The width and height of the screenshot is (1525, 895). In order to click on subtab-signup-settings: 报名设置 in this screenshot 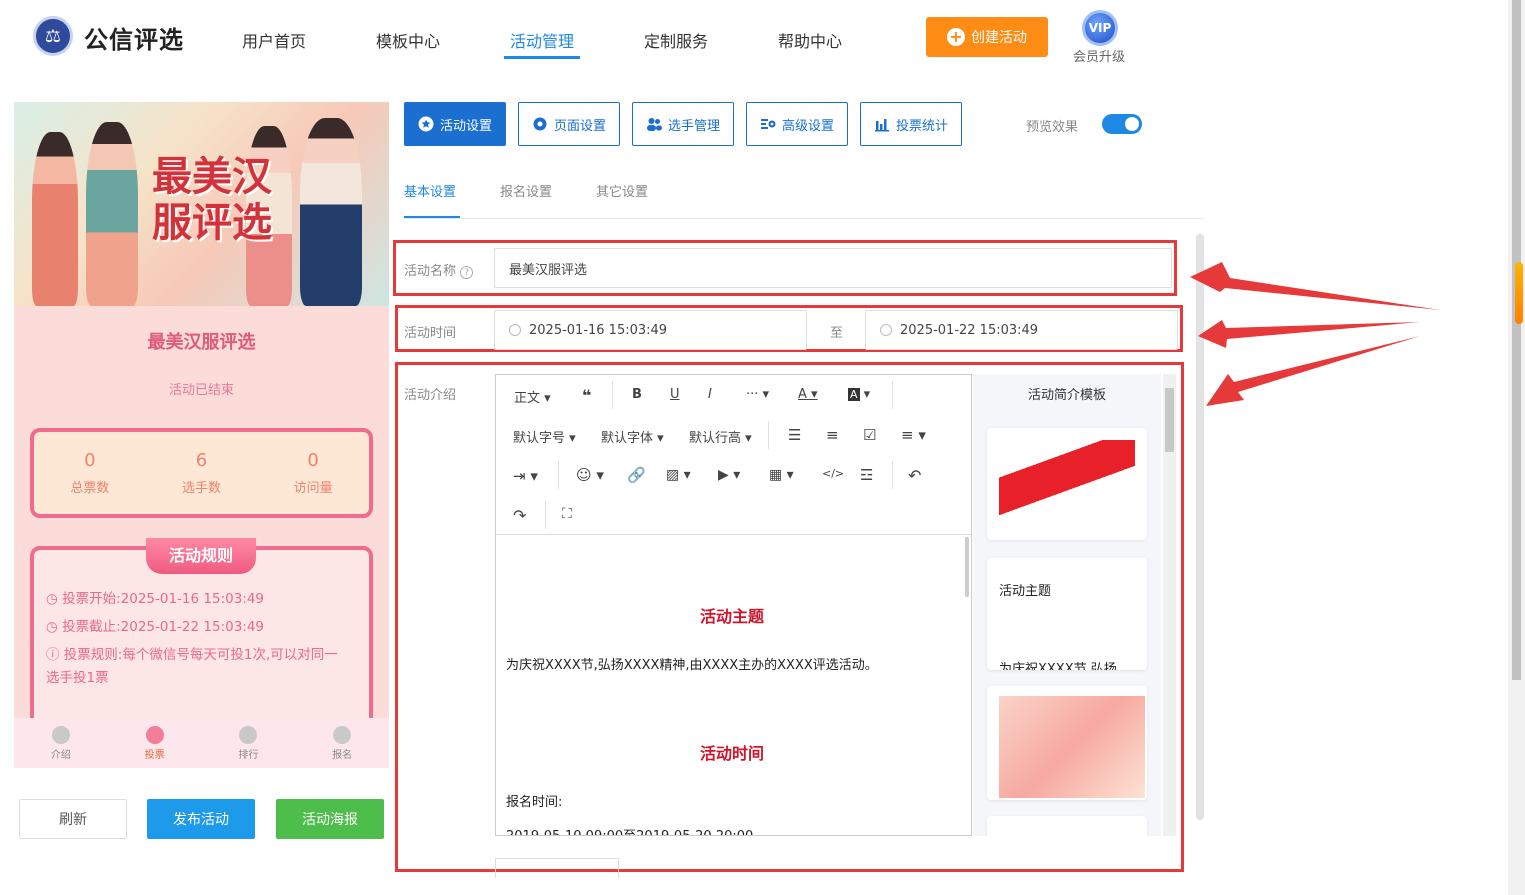, I will do `click(526, 190)`.